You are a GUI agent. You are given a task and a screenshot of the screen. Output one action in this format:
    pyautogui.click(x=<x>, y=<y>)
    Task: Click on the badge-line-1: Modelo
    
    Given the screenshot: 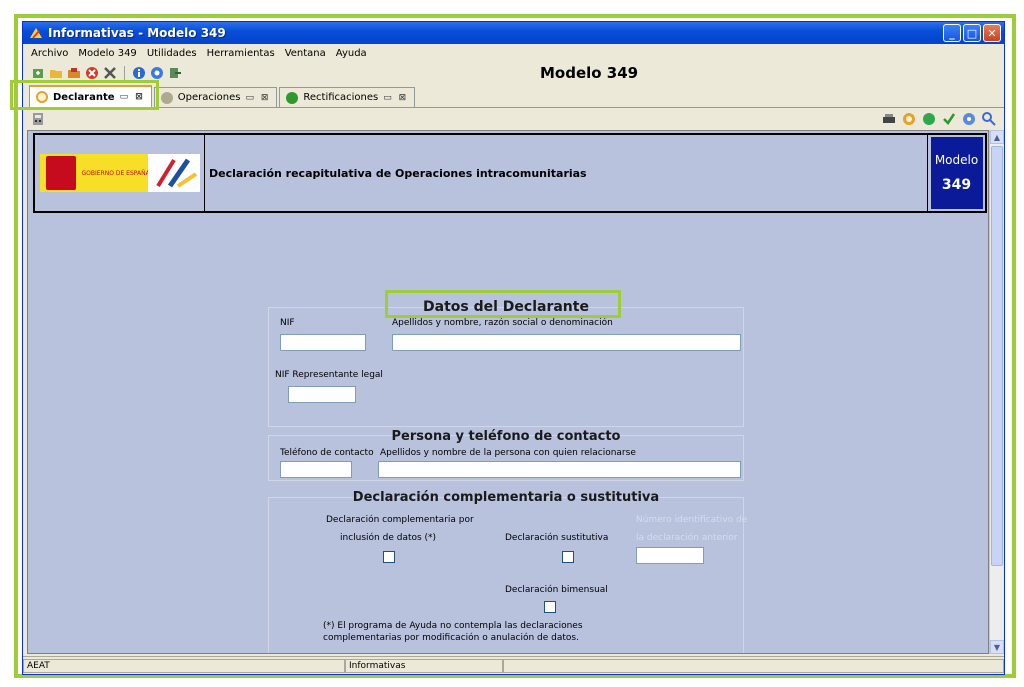 What is the action you would take?
    pyautogui.click(x=956, y=160)
    